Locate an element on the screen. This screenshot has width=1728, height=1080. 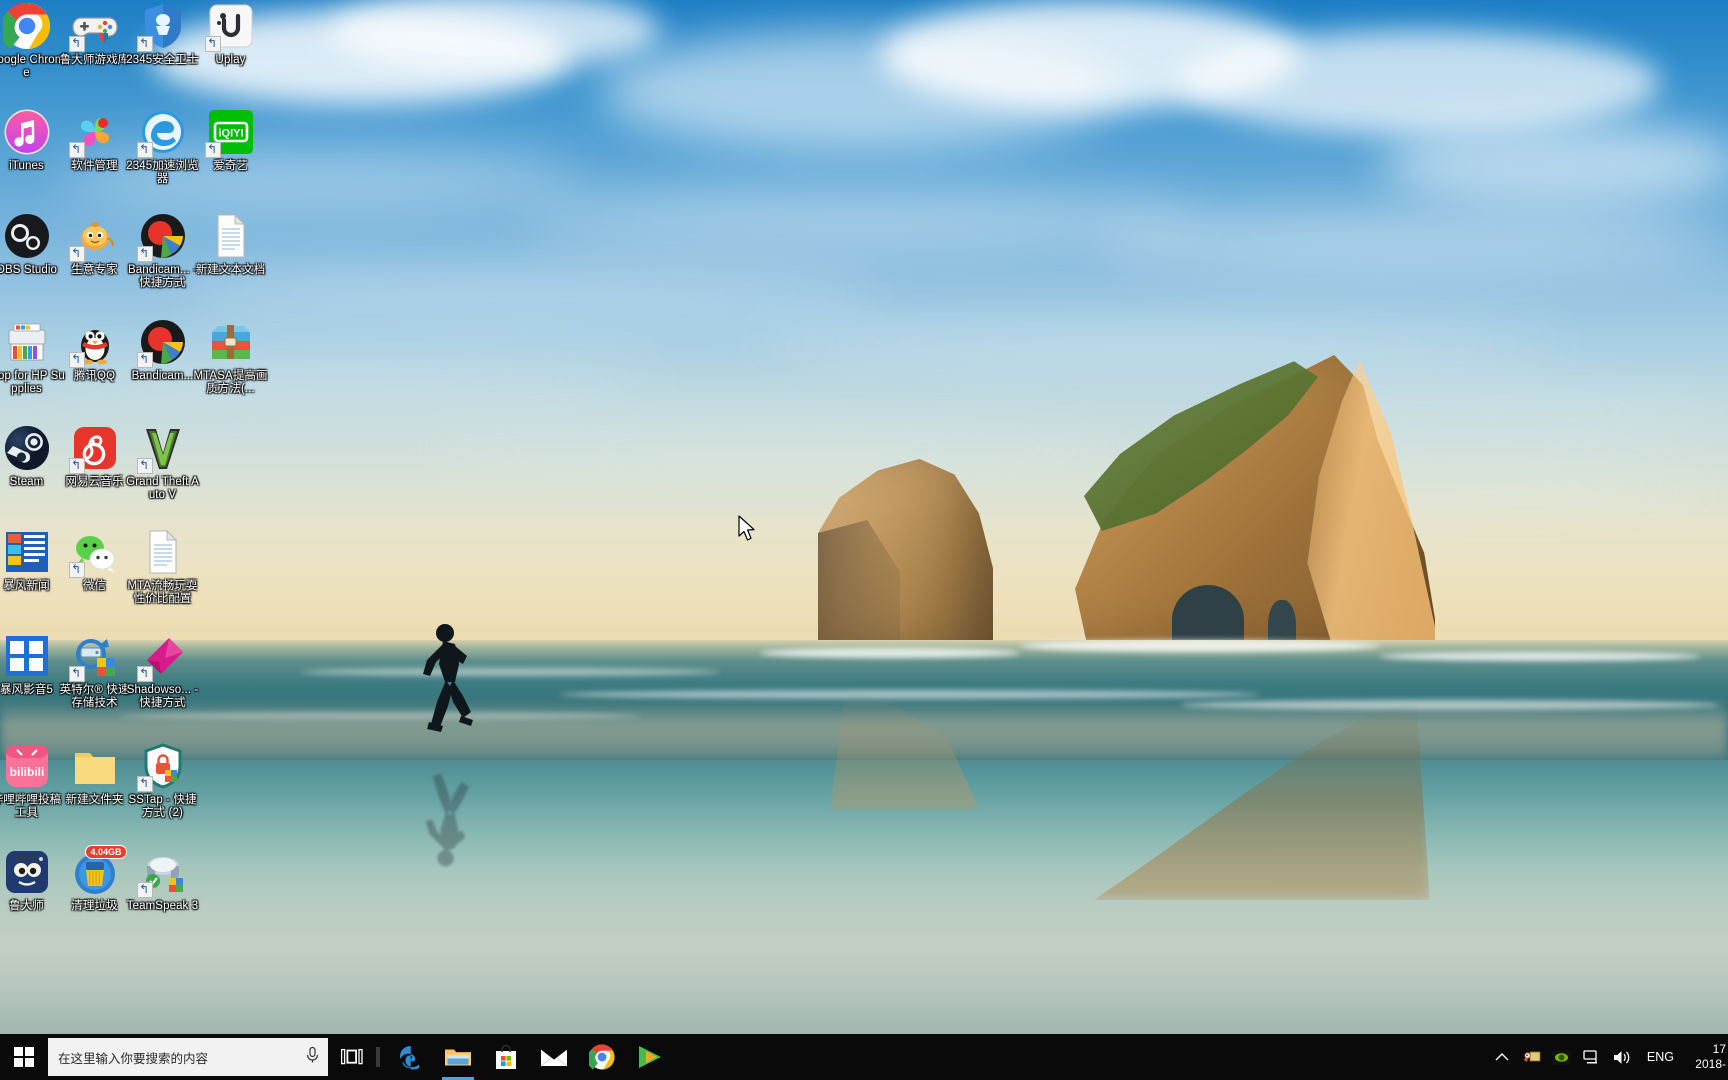
desktop-icon-label: 2345安全卫士 is located at coordinates (162, 60).